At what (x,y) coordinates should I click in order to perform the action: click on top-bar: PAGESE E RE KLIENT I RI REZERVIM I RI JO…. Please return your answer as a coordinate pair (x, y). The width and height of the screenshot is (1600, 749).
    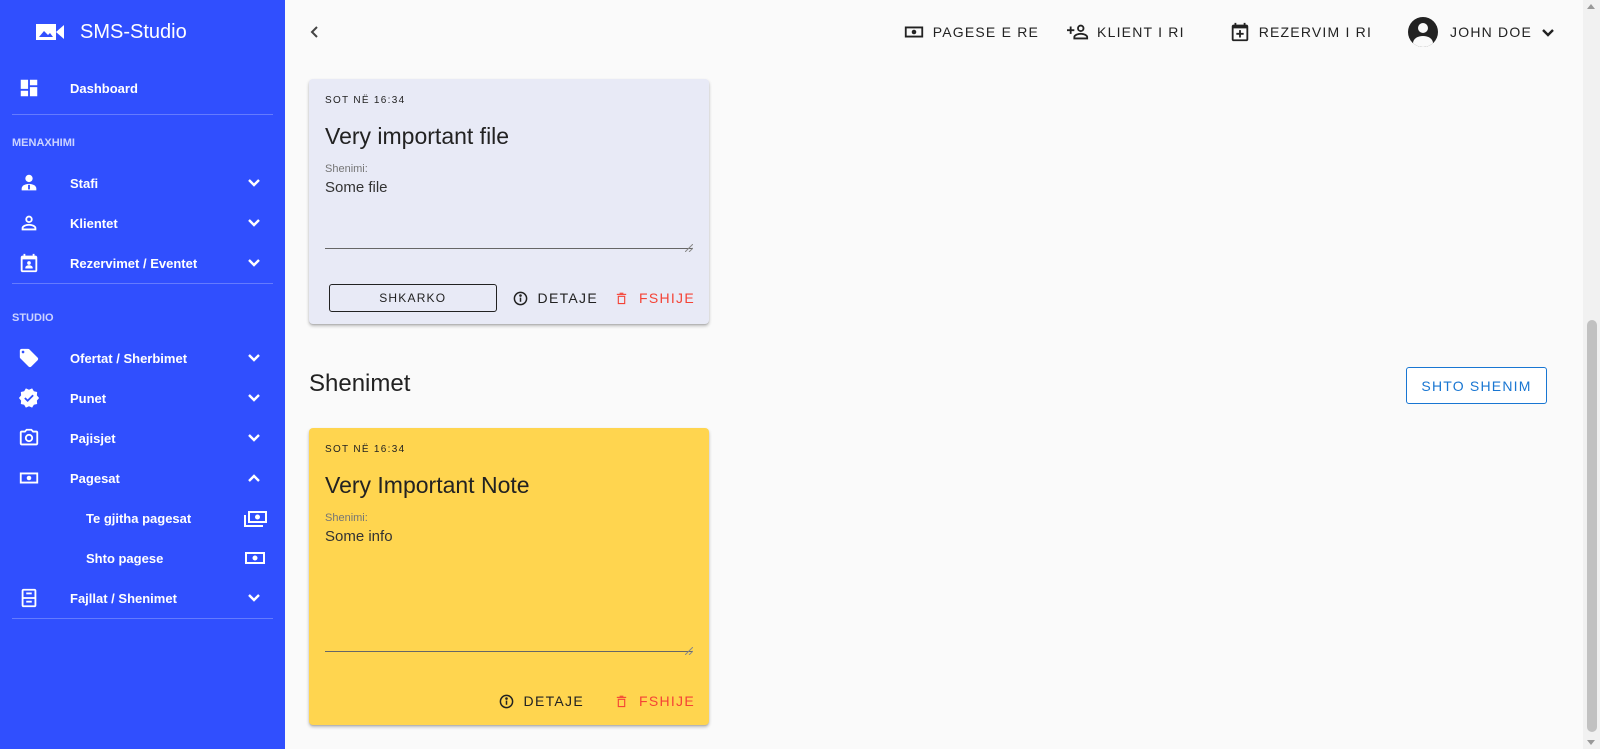
    Looking at the image, I should click on (934, 32).